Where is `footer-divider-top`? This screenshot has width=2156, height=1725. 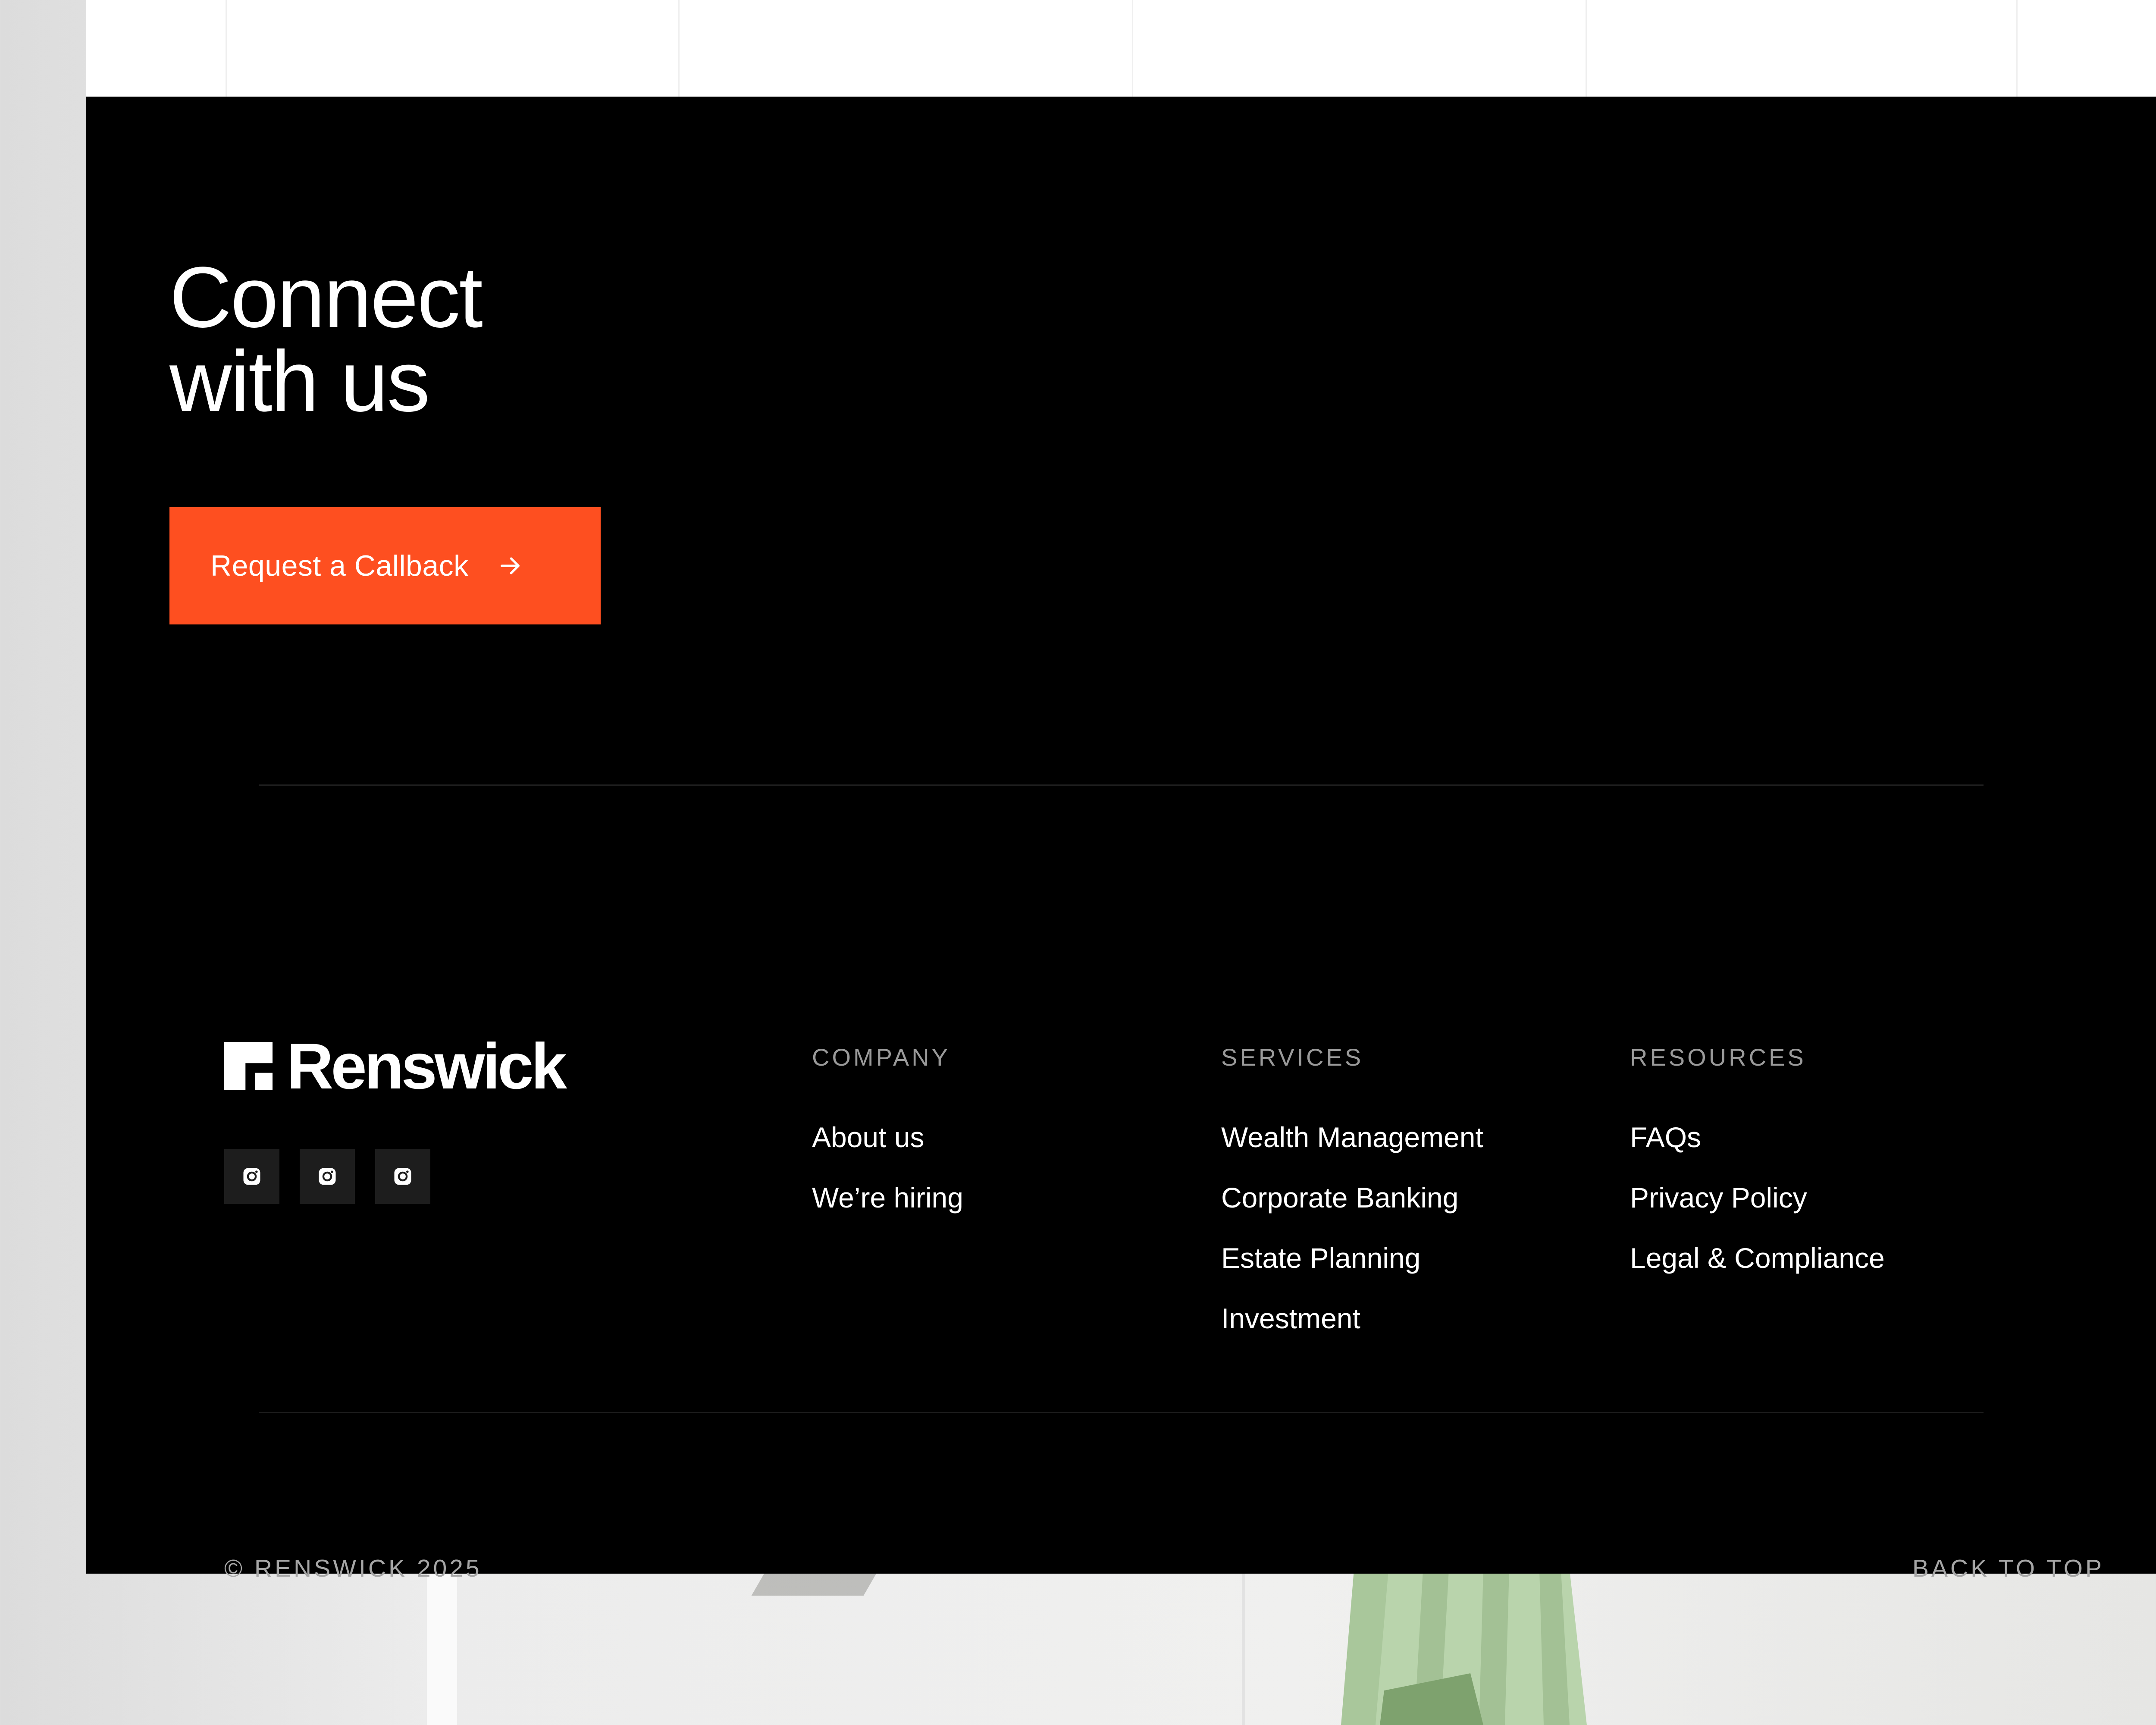
footer-divider-top is located at coordinates (1121, 785).